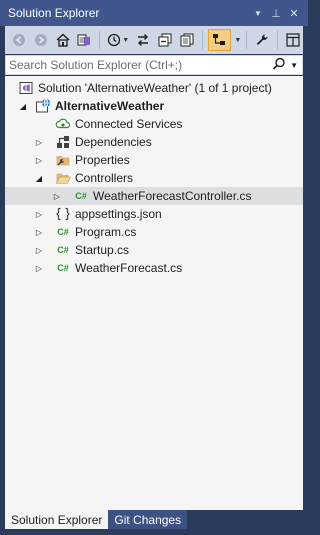 The image size is (320, 535). What do you see at coordinates (63, 160) in the screenshot?
I see `properties-folder-icon` at bounding box center [63, 160].